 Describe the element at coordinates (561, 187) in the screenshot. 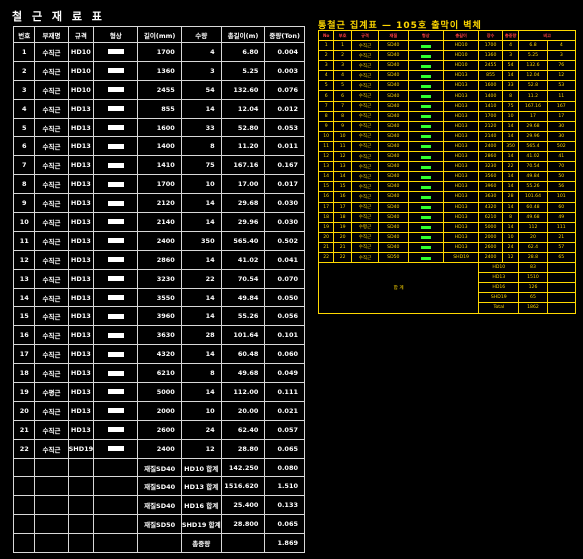

I see `sum-cell-weight: 56` at that location.